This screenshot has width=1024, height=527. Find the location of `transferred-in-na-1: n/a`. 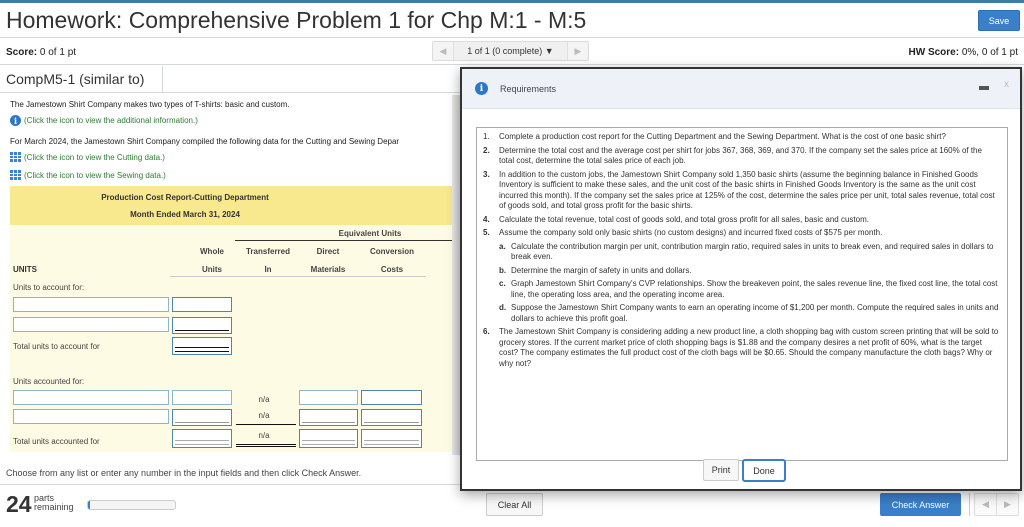

transferred-in-na-1: n/a is located at coordinates (264, 399).